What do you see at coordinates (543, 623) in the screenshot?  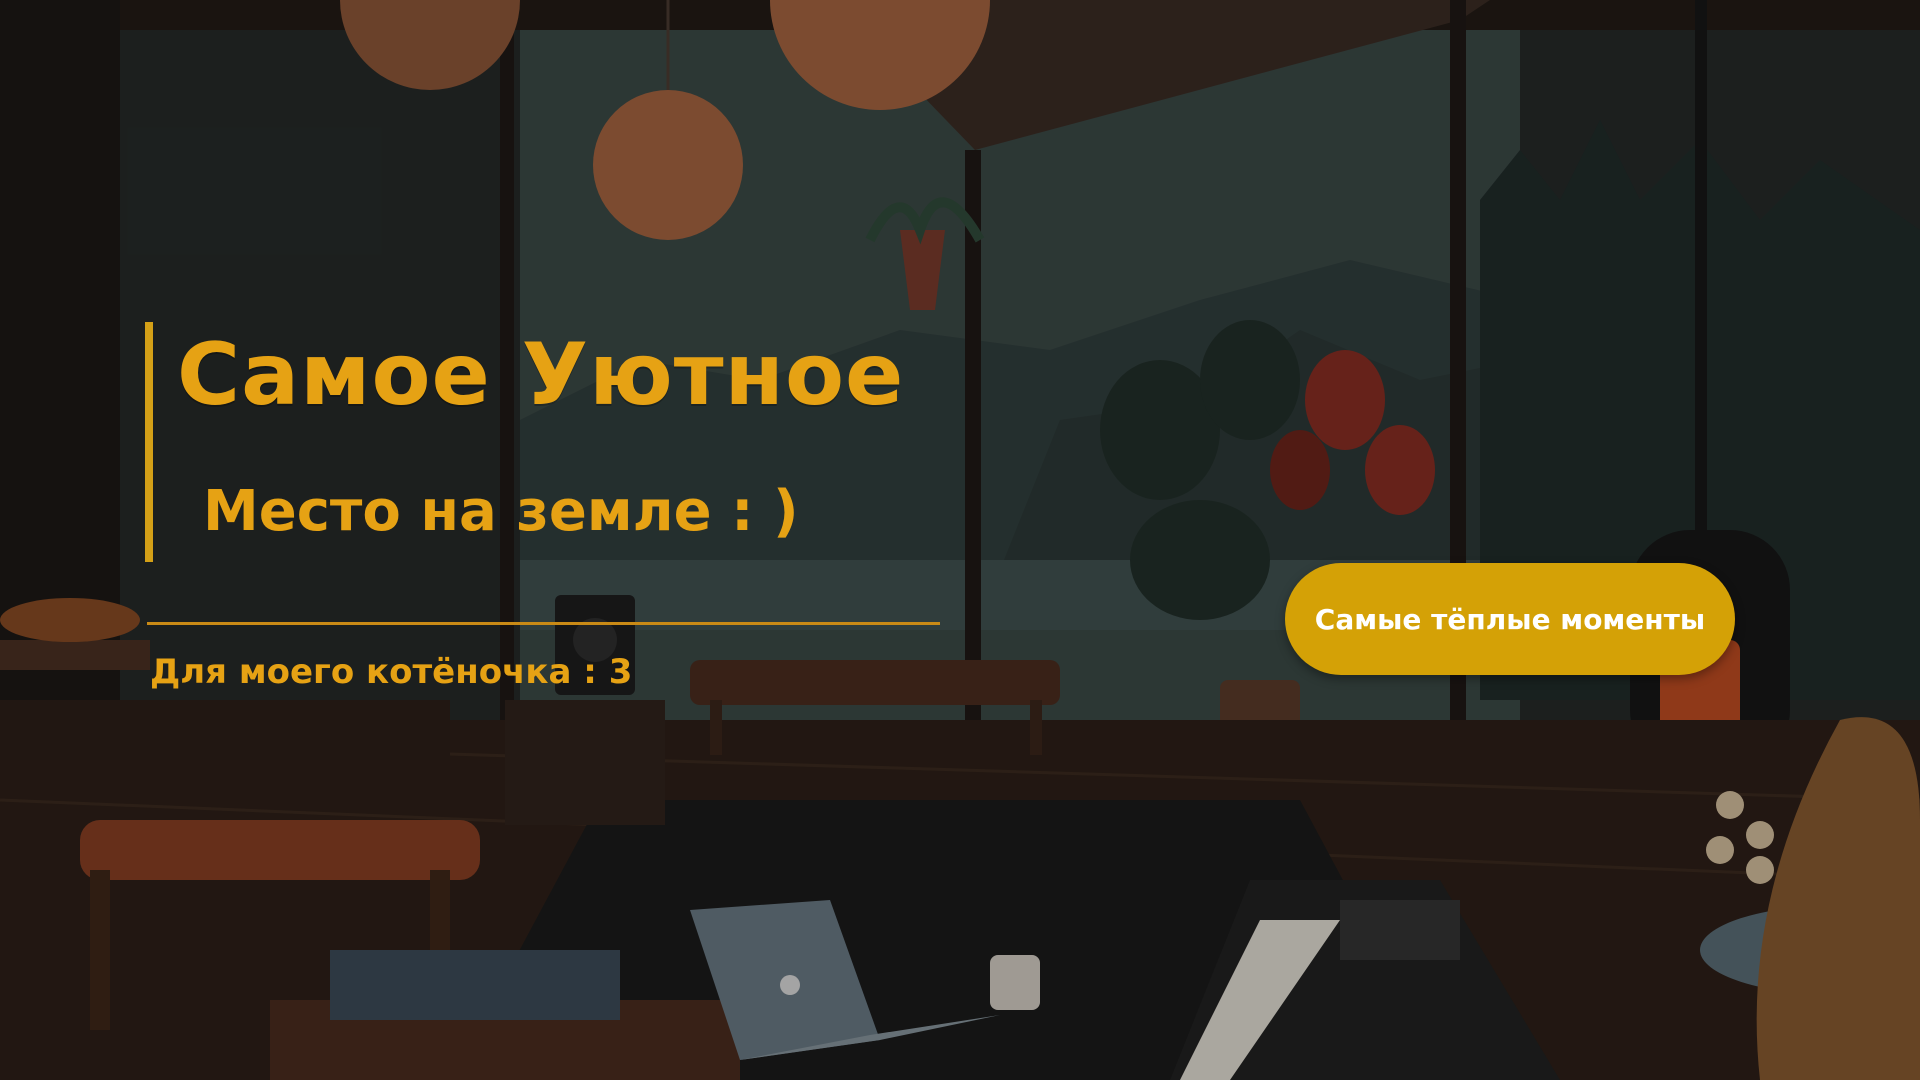 I see `divider-line` at bounding box center [543, 623].